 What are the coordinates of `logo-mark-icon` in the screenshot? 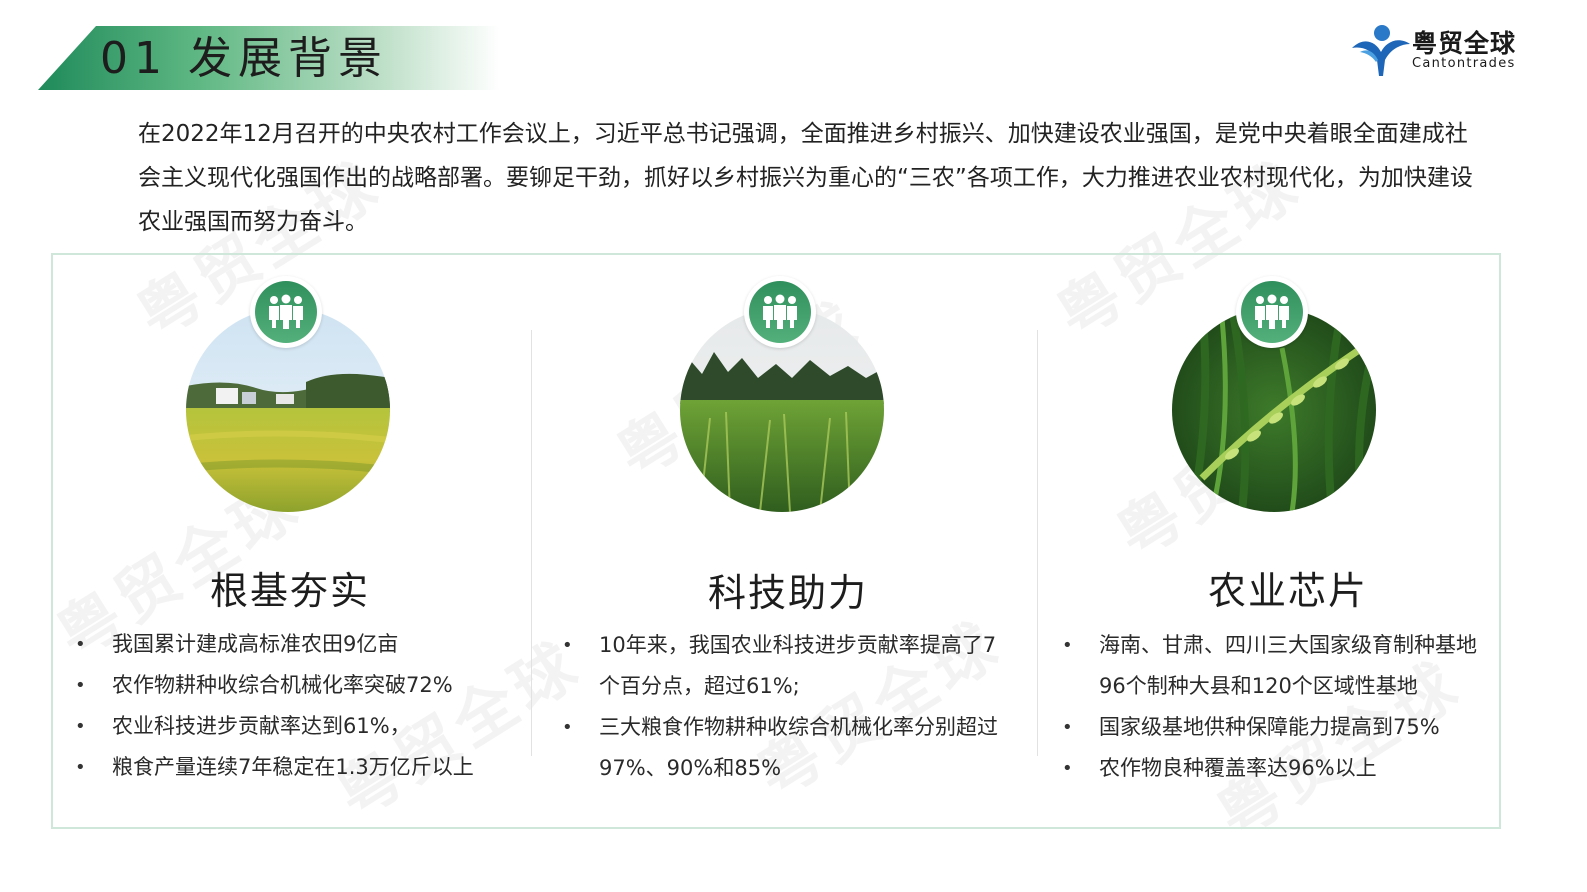 It's located at (1381, 50).